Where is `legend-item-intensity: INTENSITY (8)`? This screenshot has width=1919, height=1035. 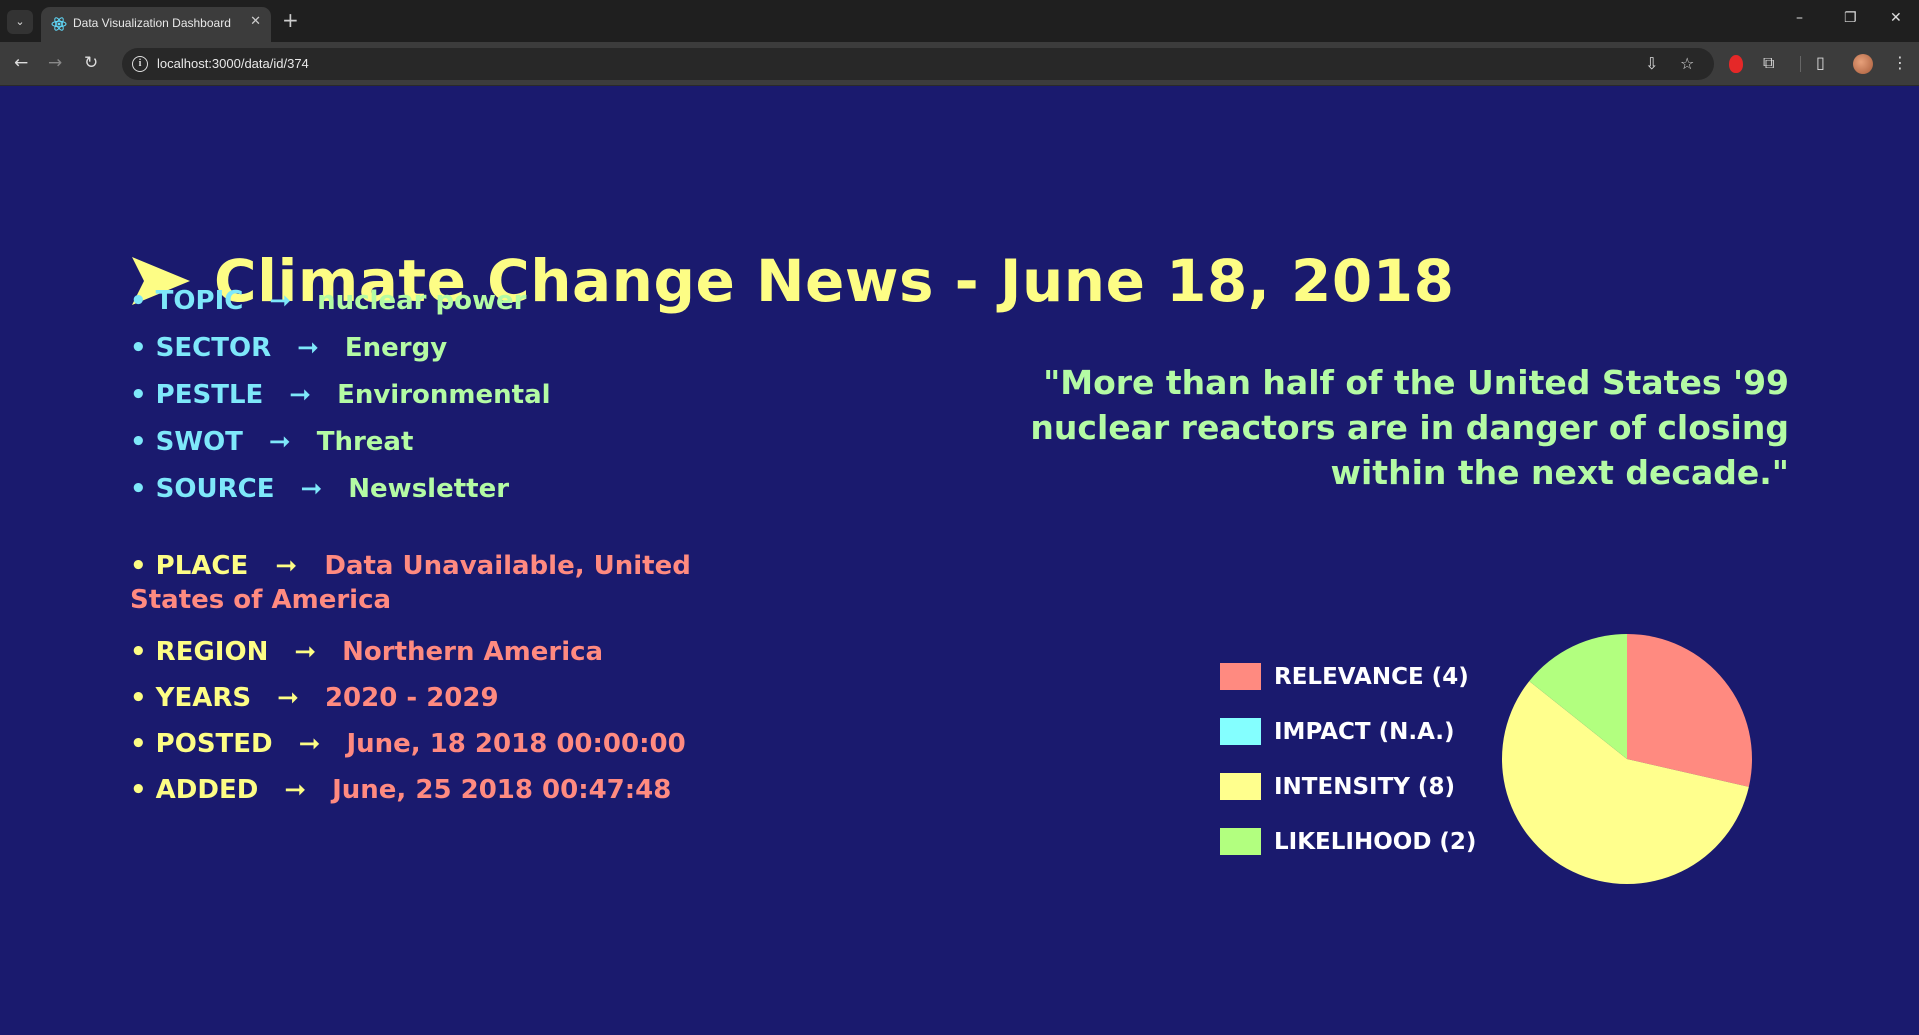
legend-item-intensity: INTENSITY (8) is located at coordinates (1348, 786).